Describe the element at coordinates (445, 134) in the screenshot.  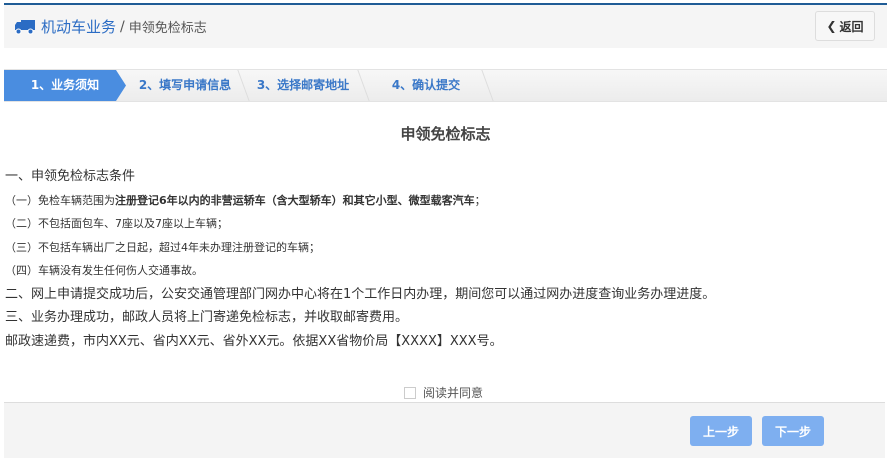
I see `page-title: 申领免检标志` at that location.